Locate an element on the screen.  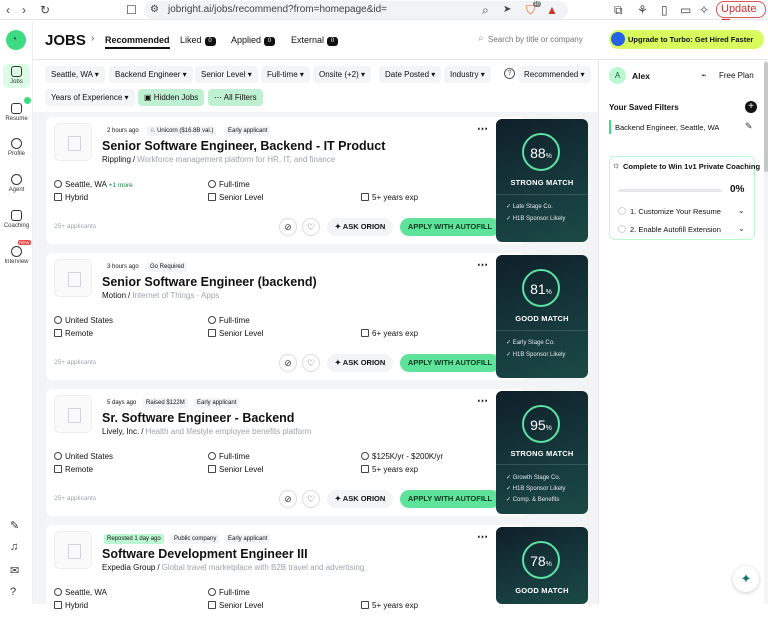
filter-role: Backend Engineer ▾ is located at coordinates (151, 74).